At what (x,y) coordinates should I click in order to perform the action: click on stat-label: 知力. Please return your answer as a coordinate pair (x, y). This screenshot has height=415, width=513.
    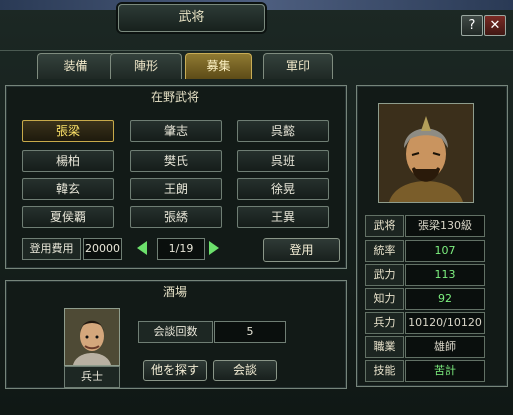
    Looking at the image, I should click on (384, 299).